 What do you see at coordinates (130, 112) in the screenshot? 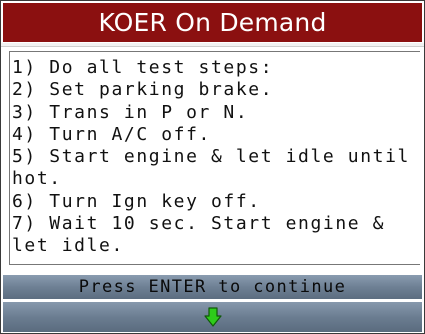
I see `instruction-step-3: 3) Trans in P or N.` at bounding box center [130, 112].